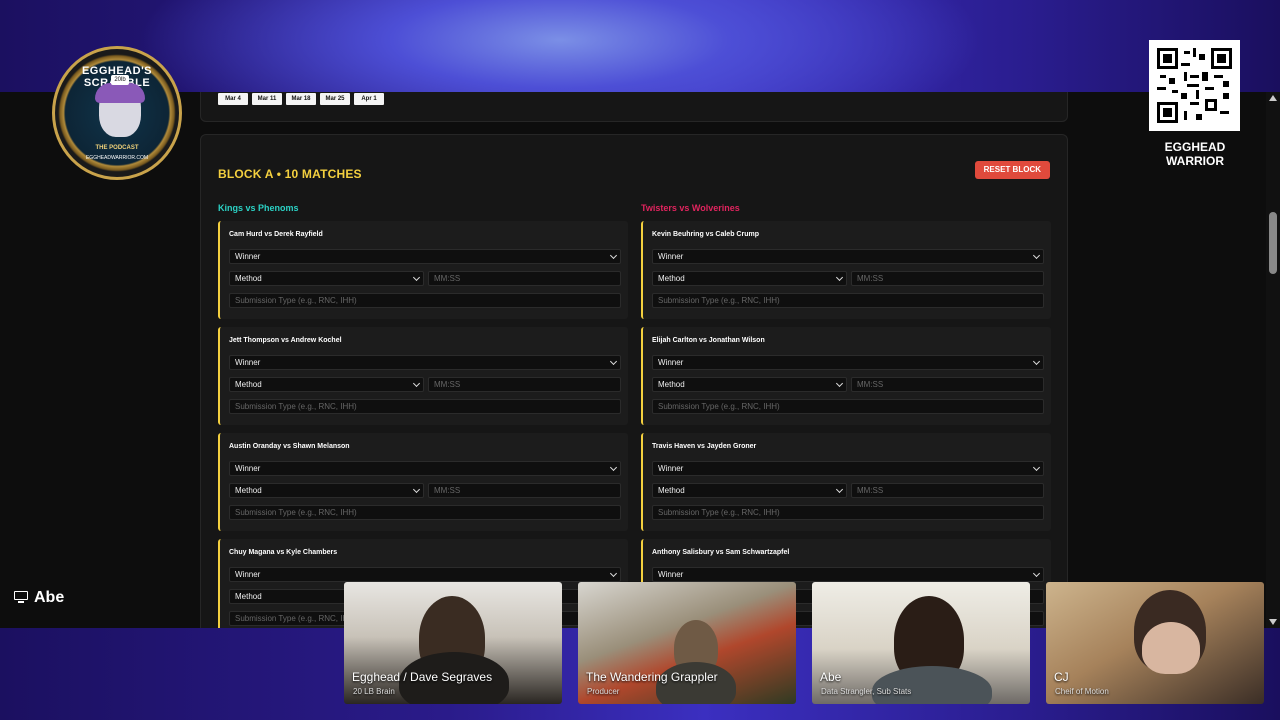 Image resolution: width=1280 pixels, height=720 pixels. What do you see at coordinates (1171, 648) in the screenshot?
I see `participant-video-feed` at bounding box center [1171, 648].